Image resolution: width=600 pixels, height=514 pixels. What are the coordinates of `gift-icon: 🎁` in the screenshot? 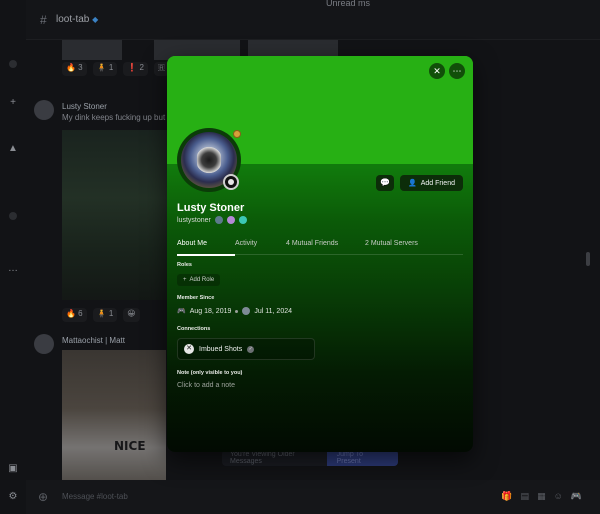 It's located at (506, 496).